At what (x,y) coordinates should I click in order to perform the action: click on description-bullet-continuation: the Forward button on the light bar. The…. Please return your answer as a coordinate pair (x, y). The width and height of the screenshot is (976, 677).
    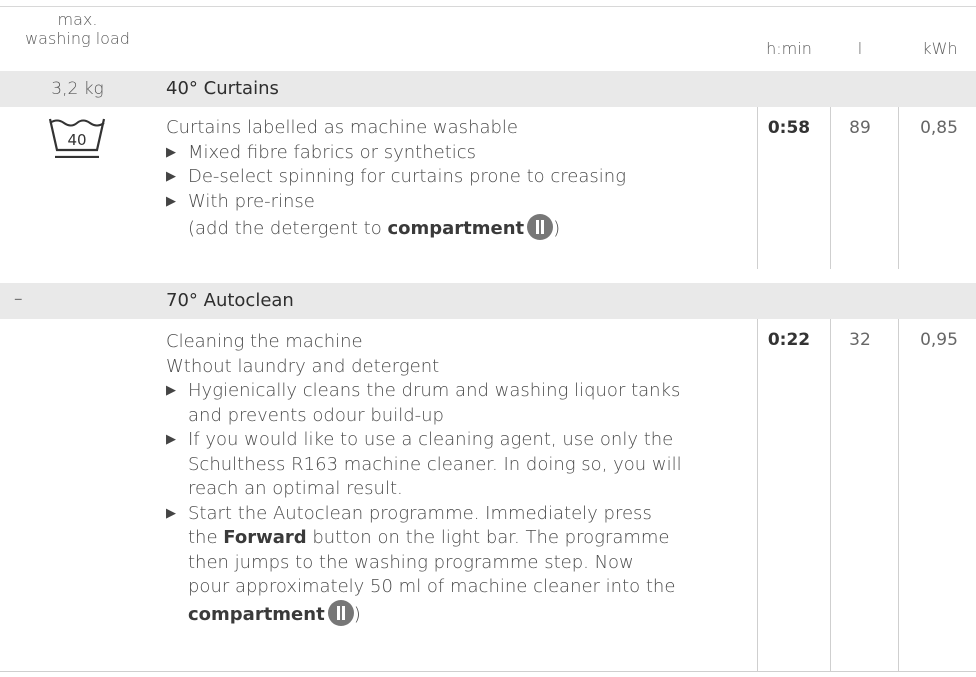
    Looking at the image, I should click on (456, 538).